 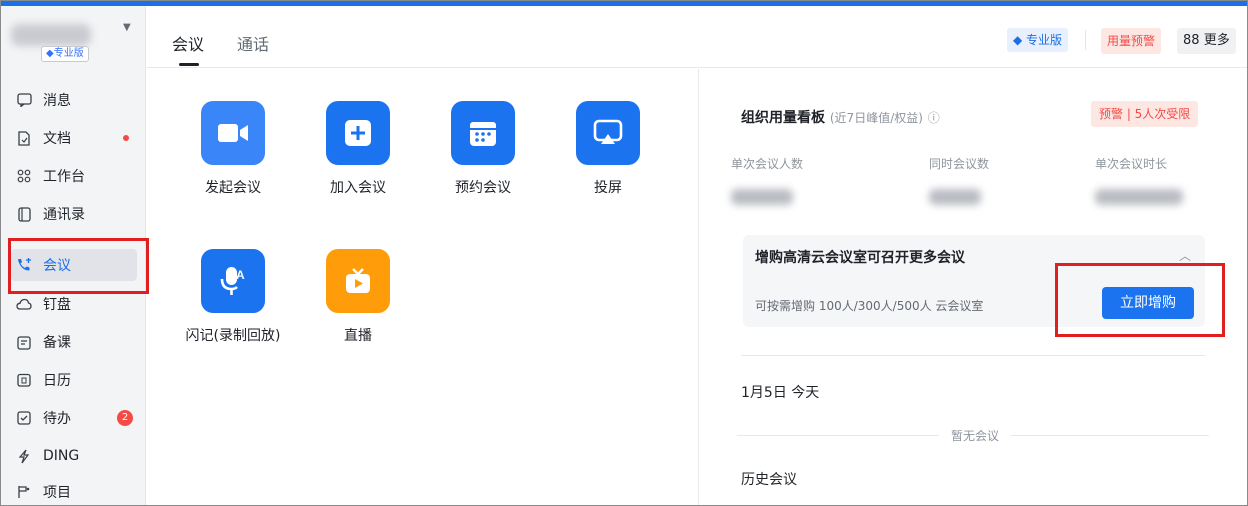 What do you see at coordinates (1185, 255) in the screenshot?
I see `chevron-up-icon: ︿` at bounding box center [1185, 255].